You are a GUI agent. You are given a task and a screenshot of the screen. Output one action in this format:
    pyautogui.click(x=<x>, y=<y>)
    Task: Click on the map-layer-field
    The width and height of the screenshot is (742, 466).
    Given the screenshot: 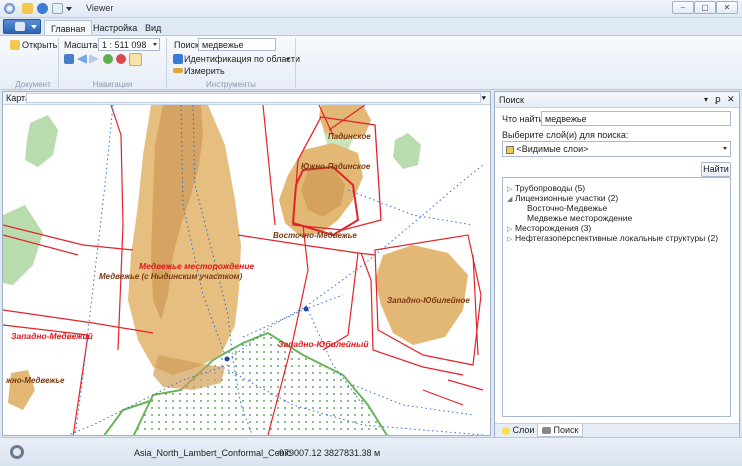 What is the action you would take?
    pyautogui.click(x=253, y=98)
    